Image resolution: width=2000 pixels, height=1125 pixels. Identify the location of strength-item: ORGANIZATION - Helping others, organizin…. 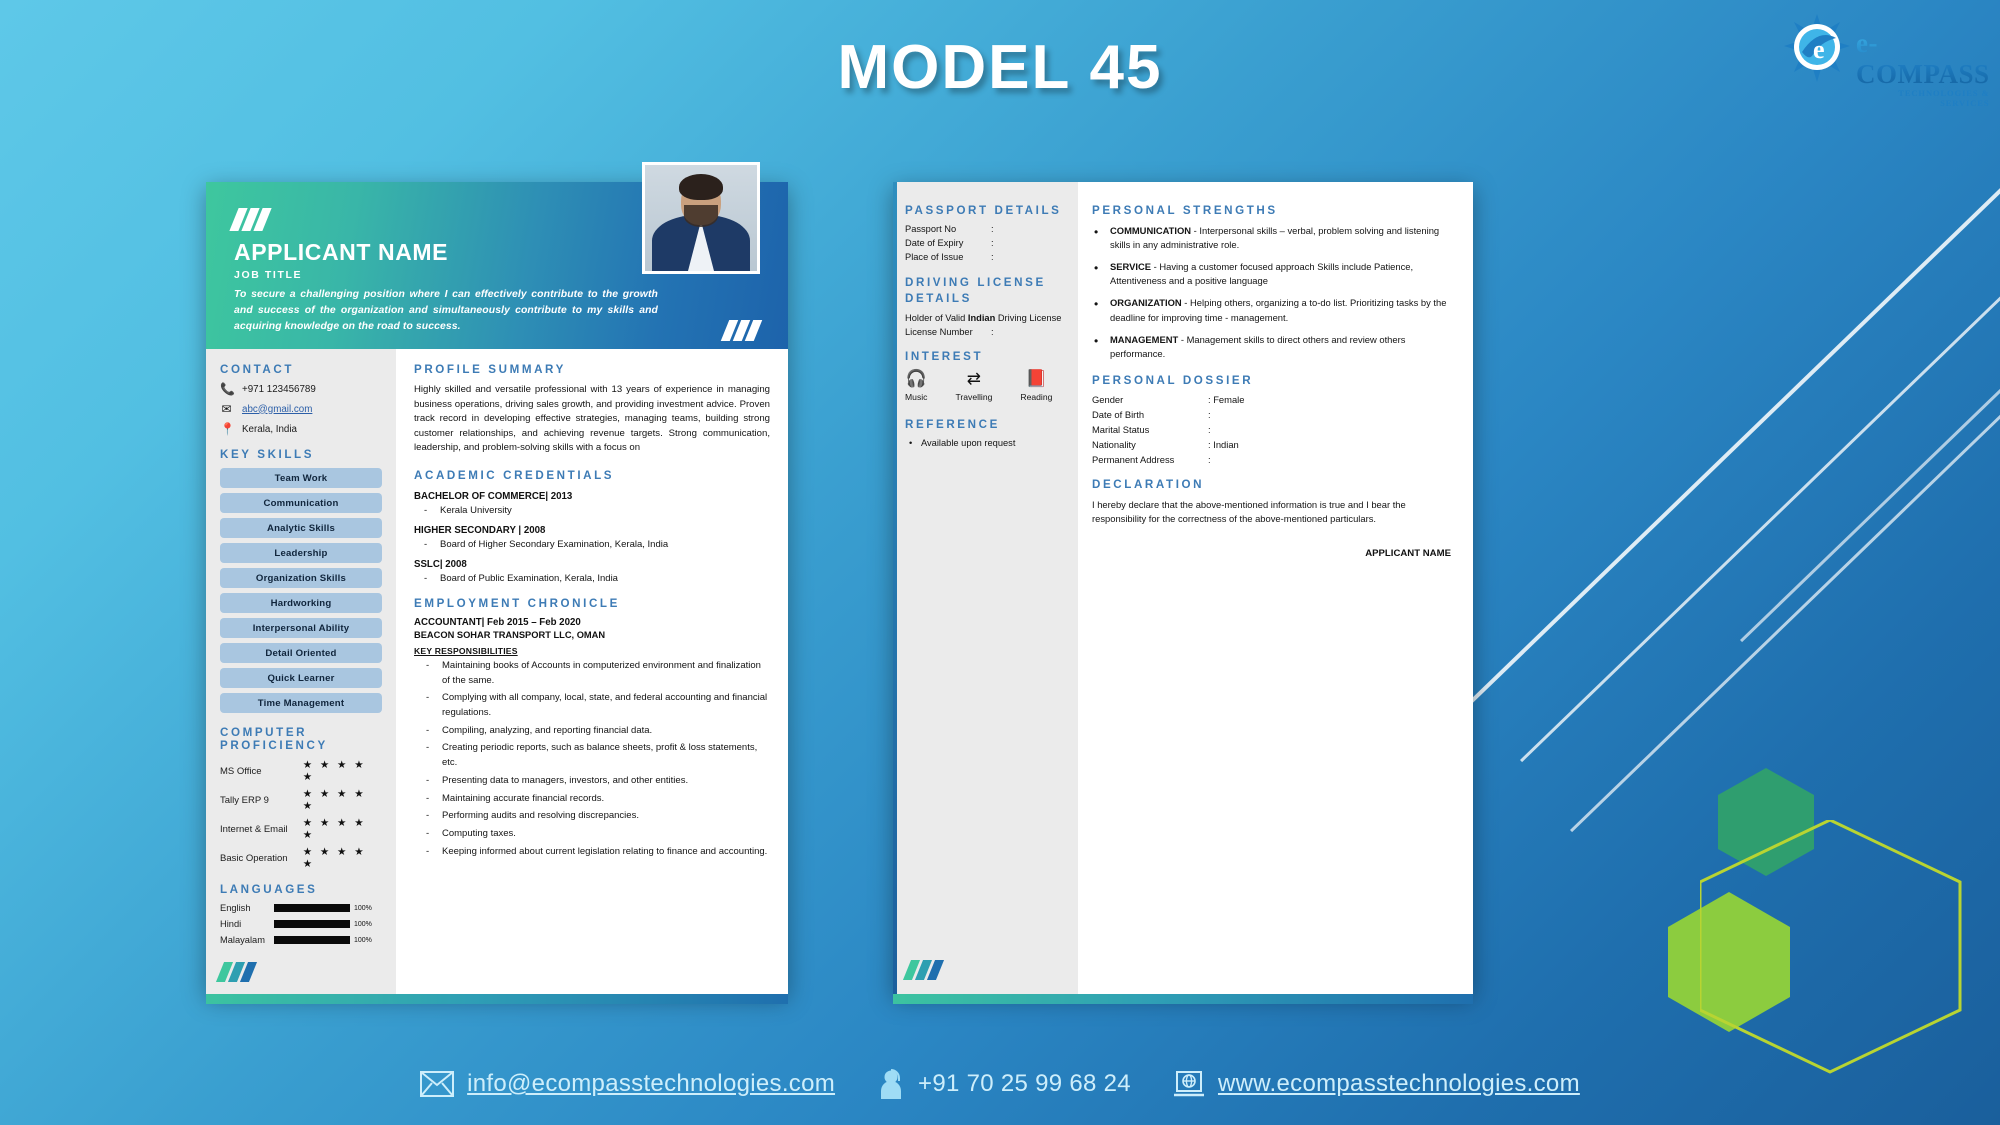
(1271, 309).